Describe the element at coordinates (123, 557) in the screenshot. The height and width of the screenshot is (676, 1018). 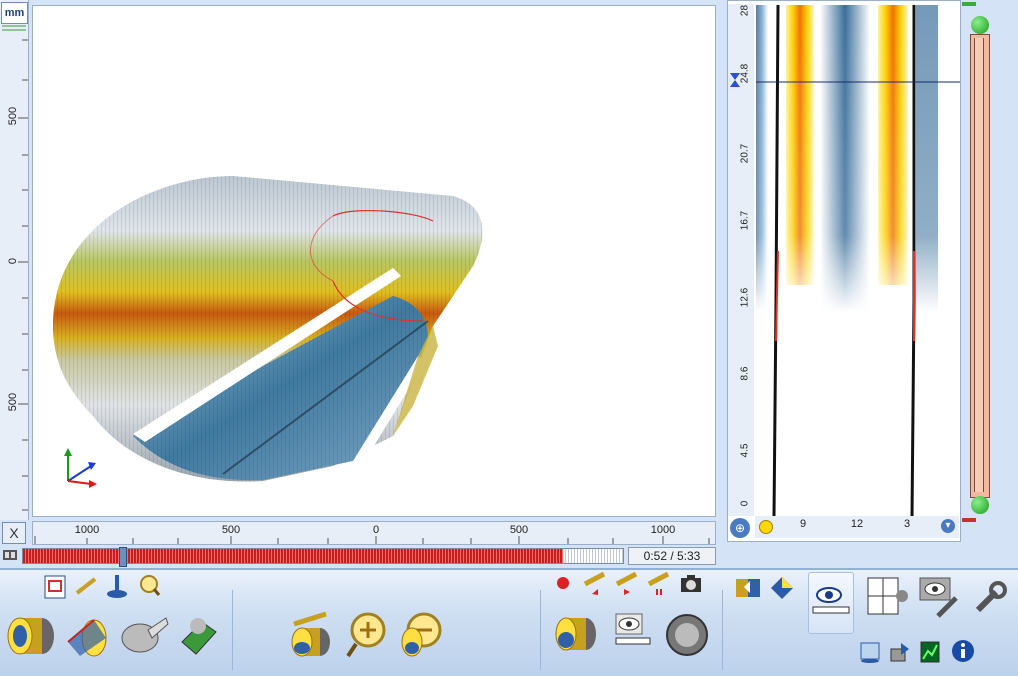
I see `timeline-handle` at that location.